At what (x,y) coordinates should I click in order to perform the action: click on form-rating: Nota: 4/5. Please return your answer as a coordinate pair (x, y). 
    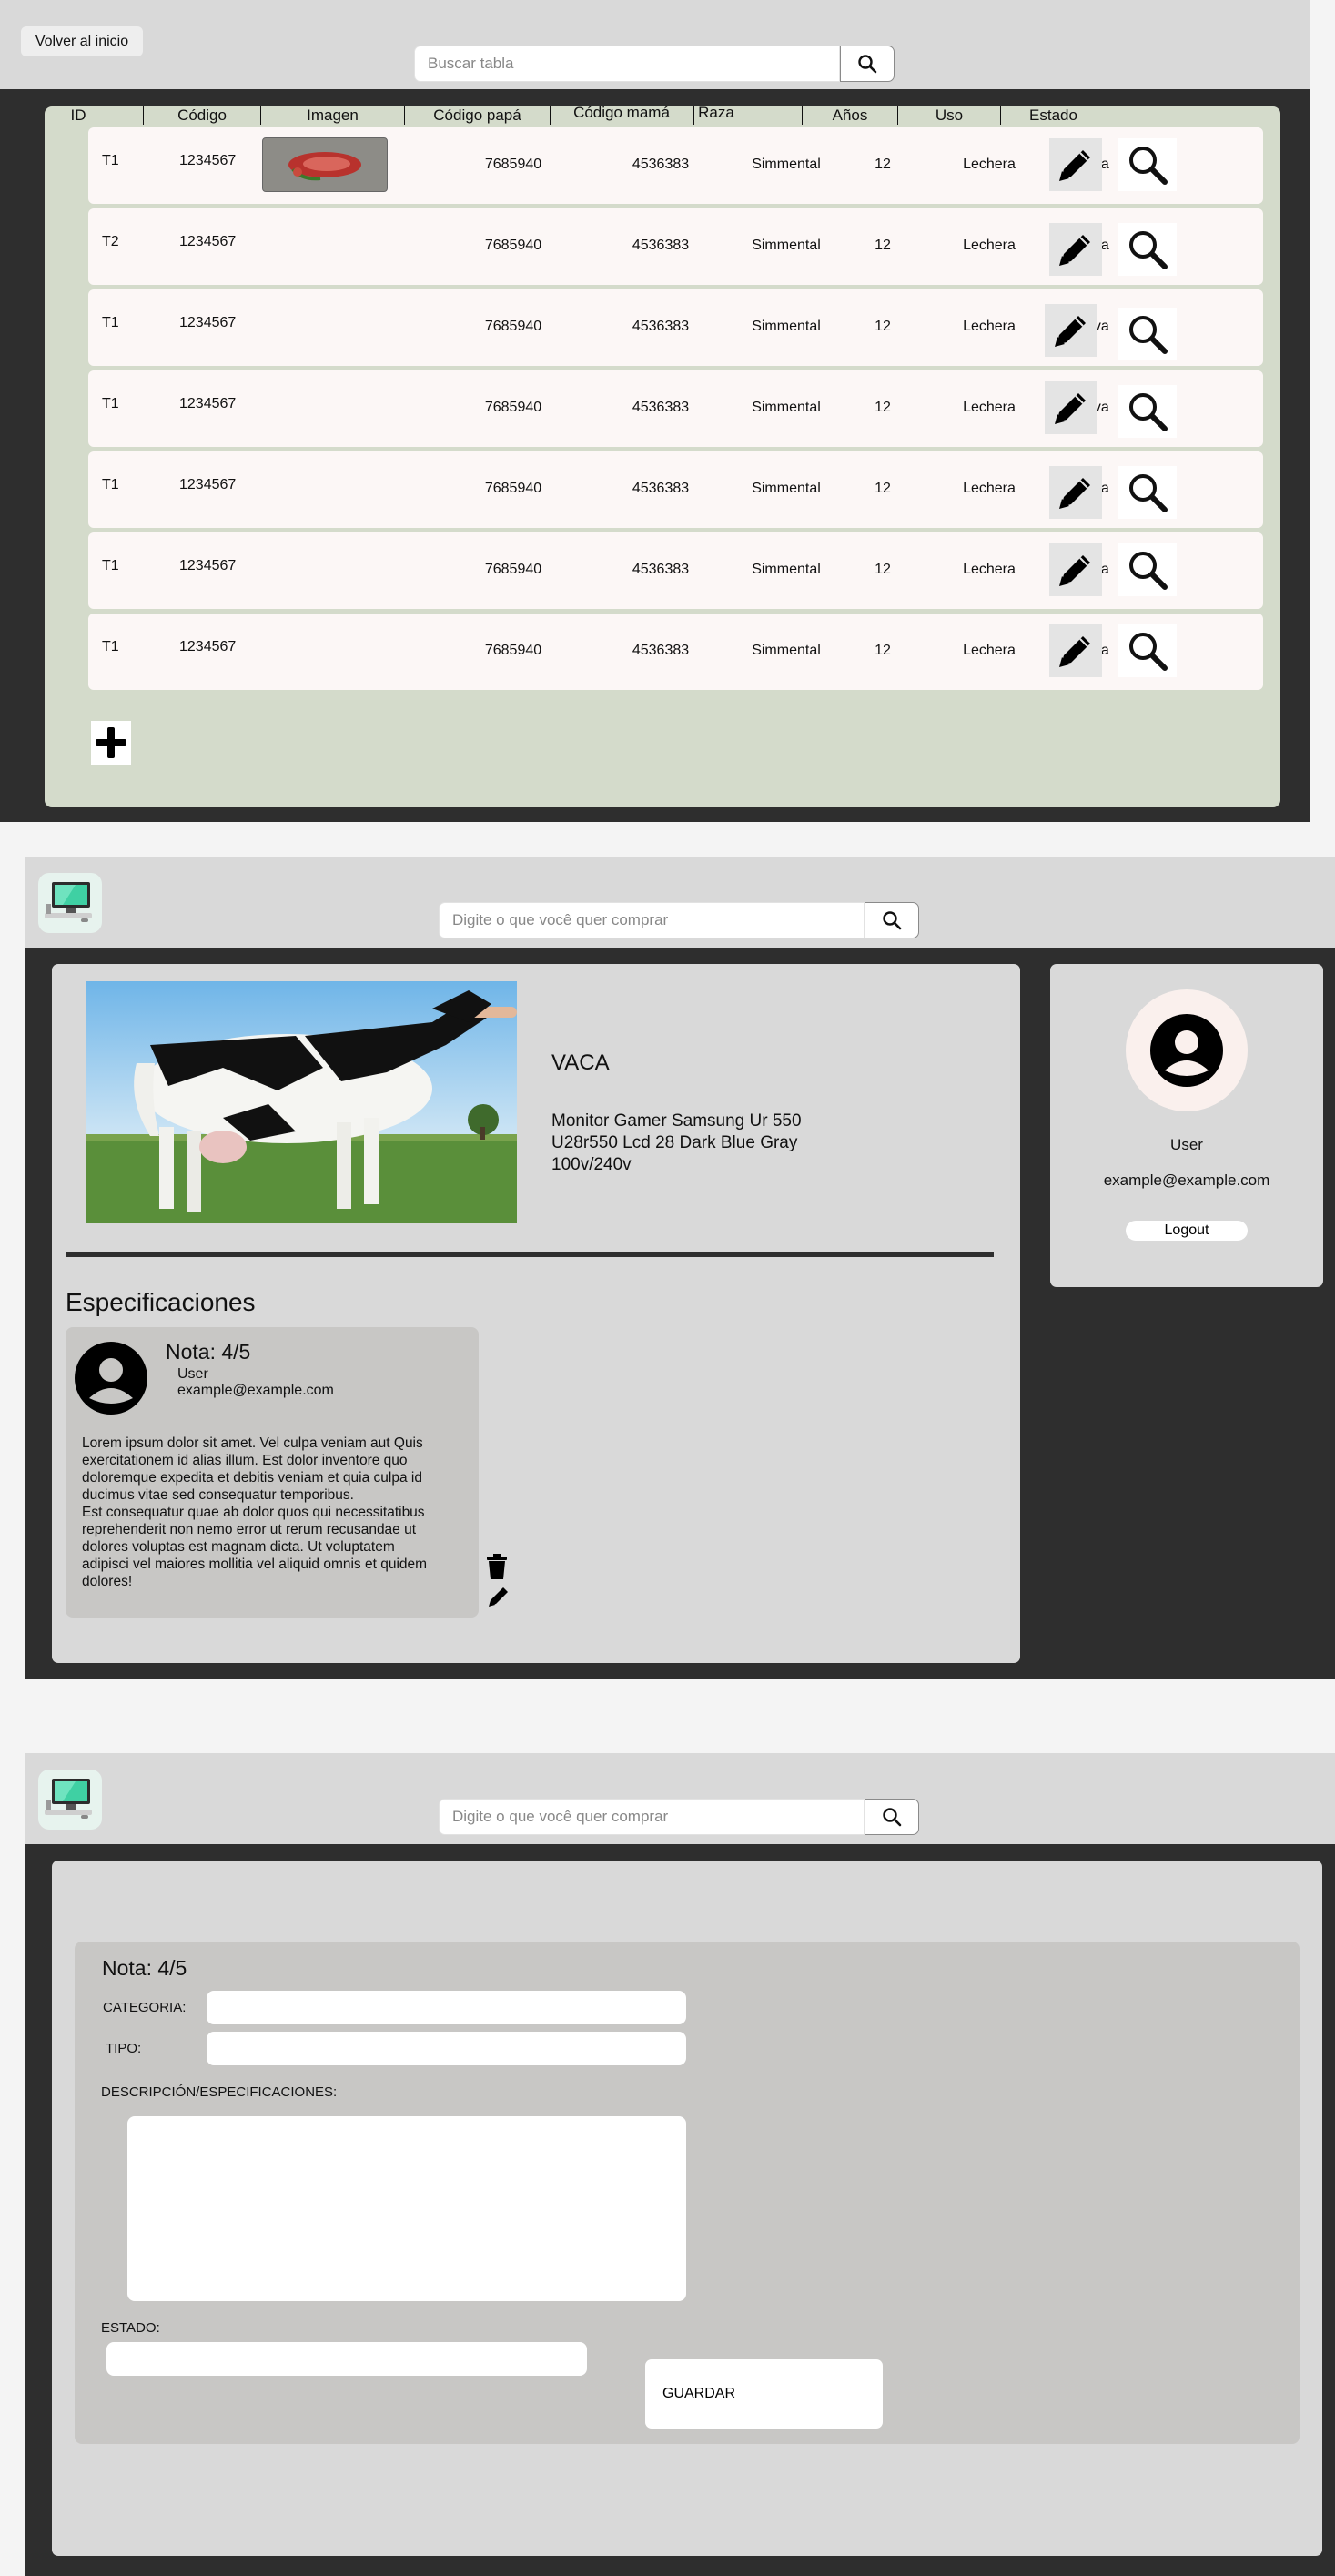
    Looking at the image, I should click on (144, 1968).